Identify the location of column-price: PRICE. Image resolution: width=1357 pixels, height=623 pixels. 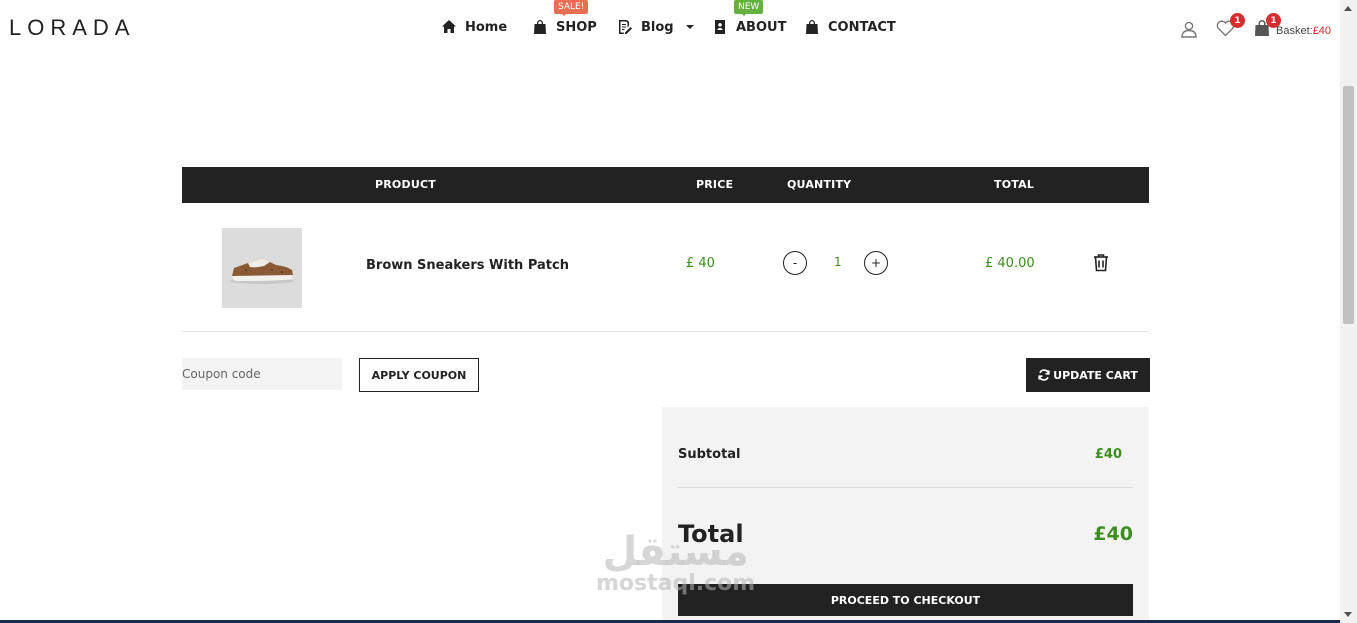
(715, 184).